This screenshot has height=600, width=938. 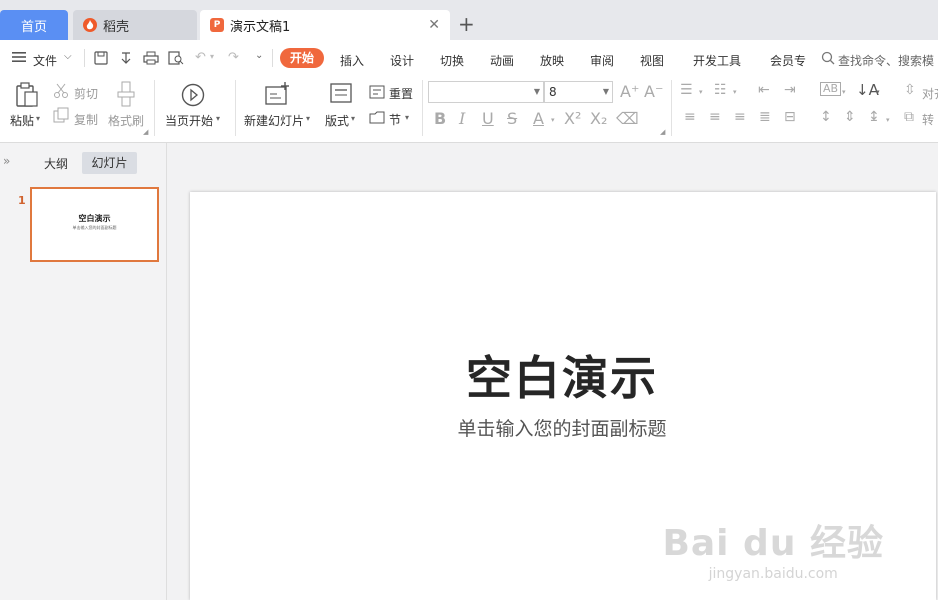 I want to click on new-tab-plus-icon: +, so click(x=466, y=24).